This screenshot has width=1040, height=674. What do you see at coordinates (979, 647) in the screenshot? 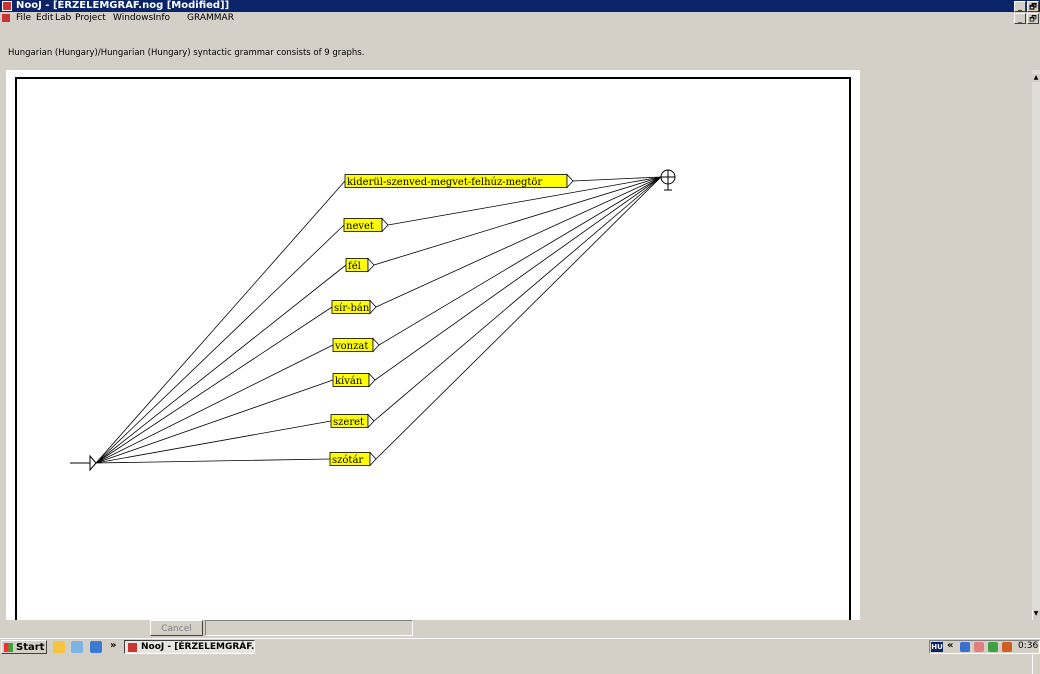
I see `tray-app-icon` at bounding box center [979, 647].